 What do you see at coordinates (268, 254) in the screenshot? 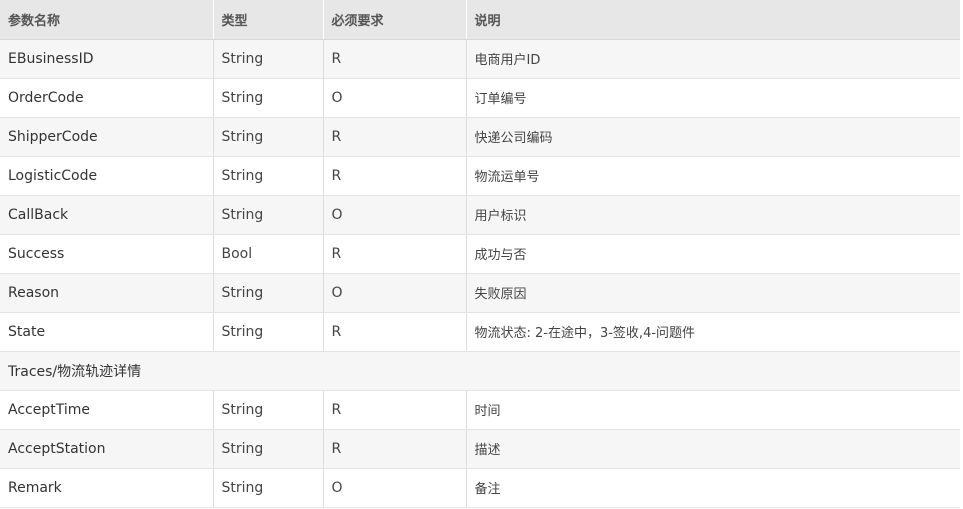
I see `param-type: Bool` at bounding box center [268, 254].